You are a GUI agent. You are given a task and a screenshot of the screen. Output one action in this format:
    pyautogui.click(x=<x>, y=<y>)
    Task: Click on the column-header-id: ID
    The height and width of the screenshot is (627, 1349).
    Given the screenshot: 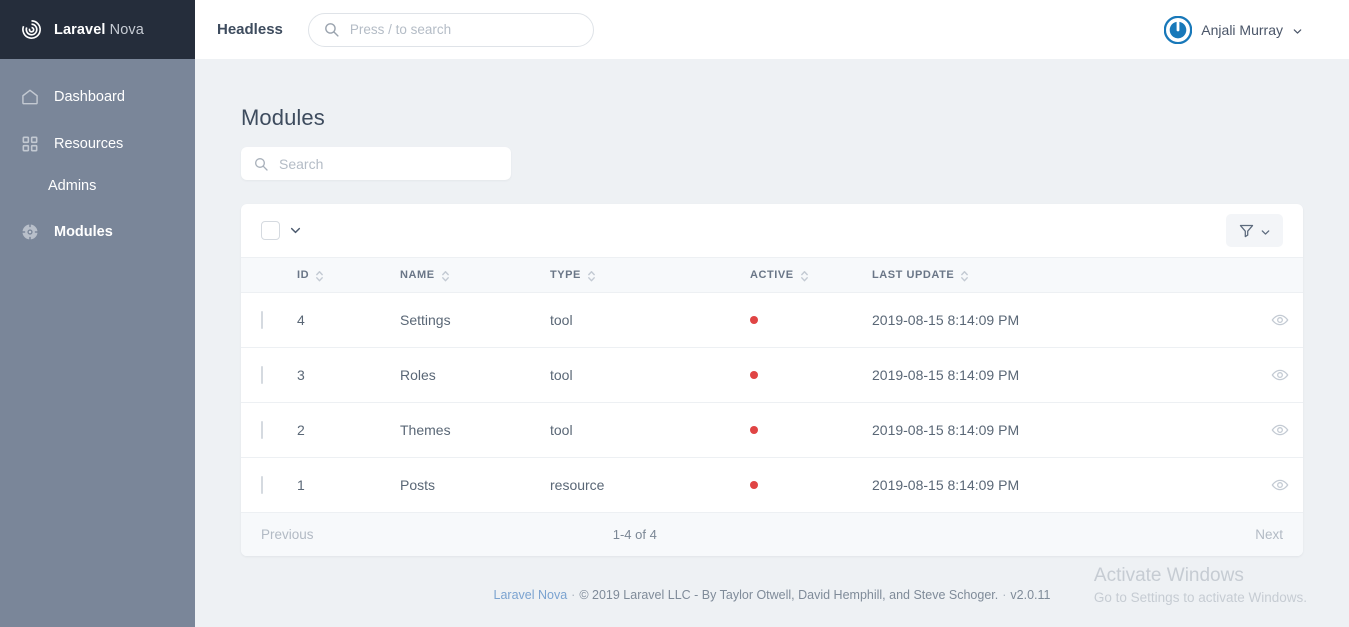 What is the action you would take?
    pyautogui.click(x=348, y=275)
    